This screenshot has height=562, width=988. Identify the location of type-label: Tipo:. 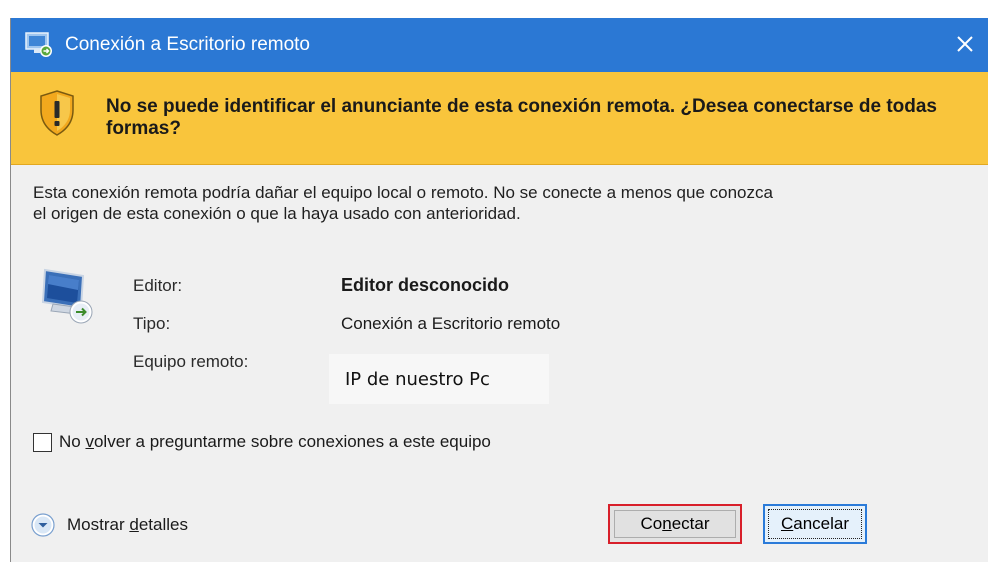
(152, 323).